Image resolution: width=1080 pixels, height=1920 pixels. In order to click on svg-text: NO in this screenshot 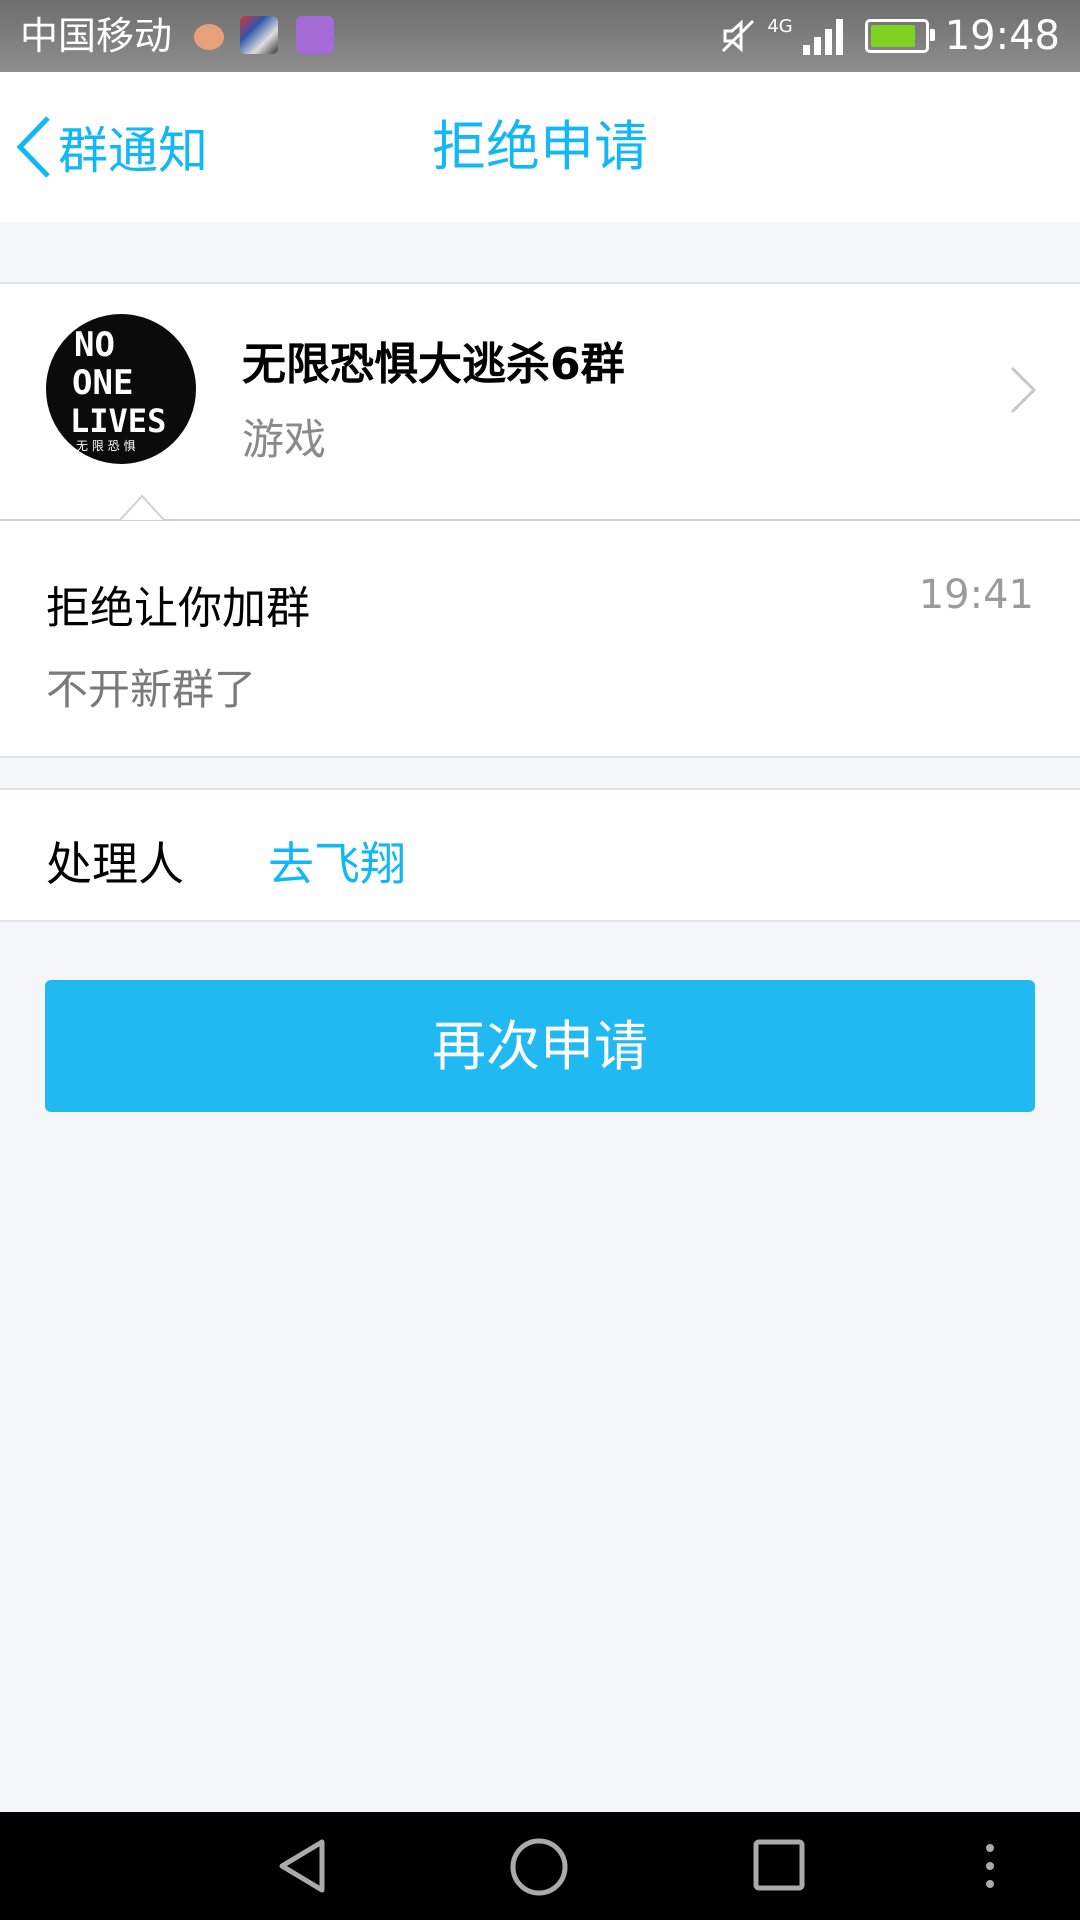, I will do `click(94, 345)`.